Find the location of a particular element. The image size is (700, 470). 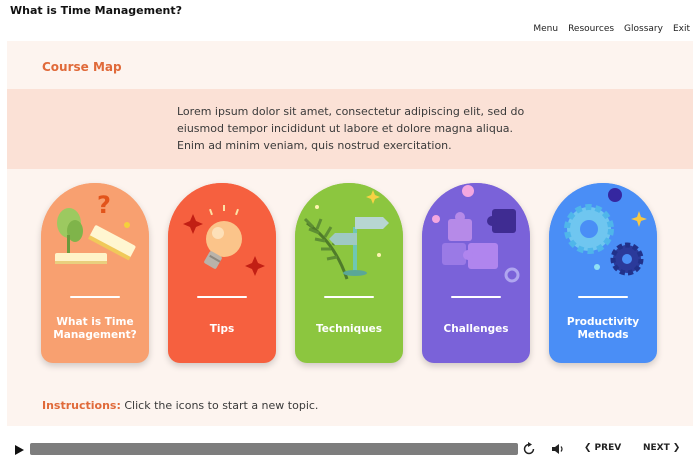

topic-card-techniques: Techniques is located at coordinates (349, 273).